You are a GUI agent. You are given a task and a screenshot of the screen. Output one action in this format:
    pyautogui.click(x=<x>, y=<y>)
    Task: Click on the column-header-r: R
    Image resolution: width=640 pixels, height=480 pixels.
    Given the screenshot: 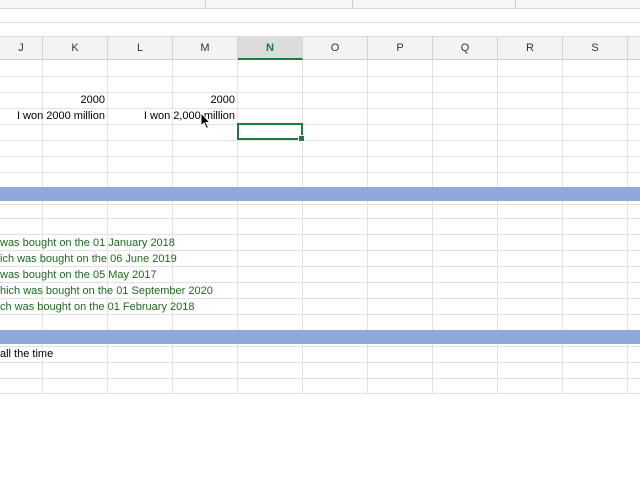 What is the action you would take?
    pyautogui.click(x=530, y=48)
    